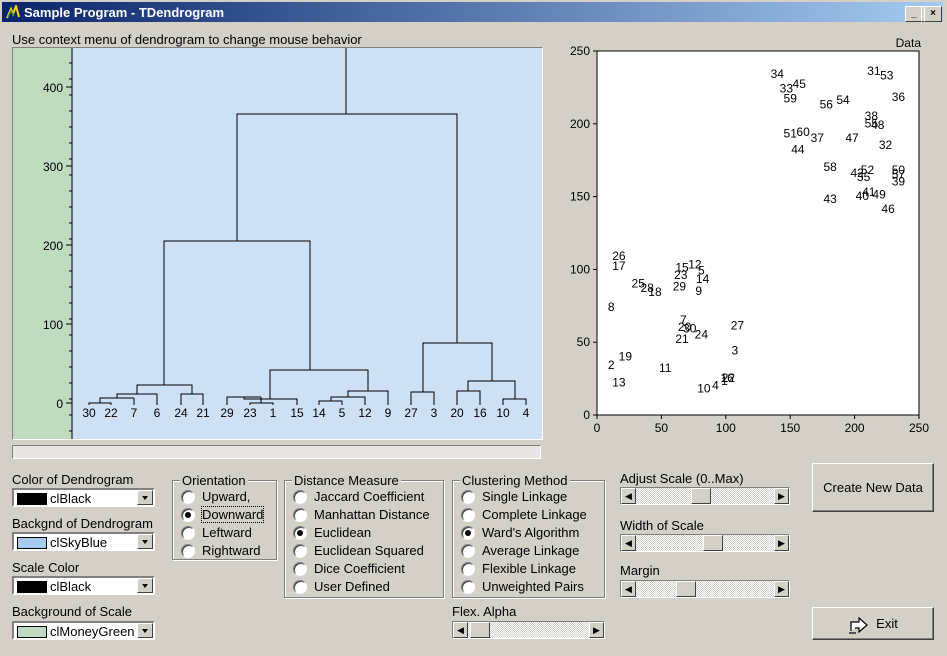  I want to click on width-scale-slider: ◀ ▶, so click(705, 543).